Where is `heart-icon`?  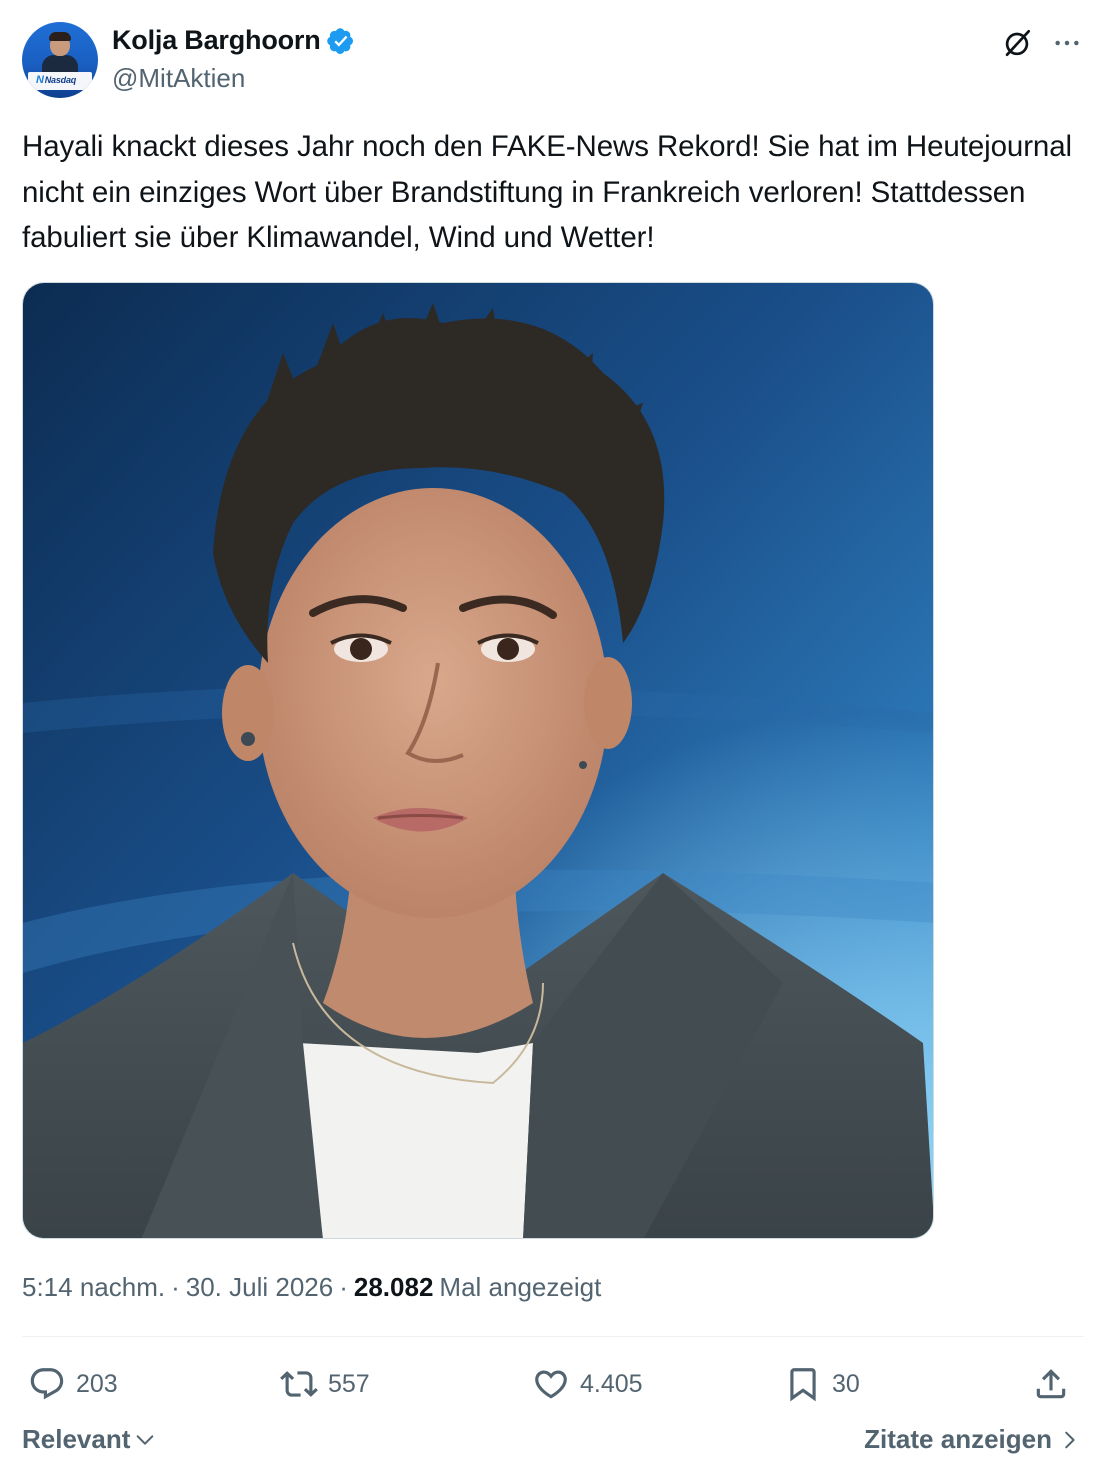
heart-icon is located at coordinates (551, 1384).